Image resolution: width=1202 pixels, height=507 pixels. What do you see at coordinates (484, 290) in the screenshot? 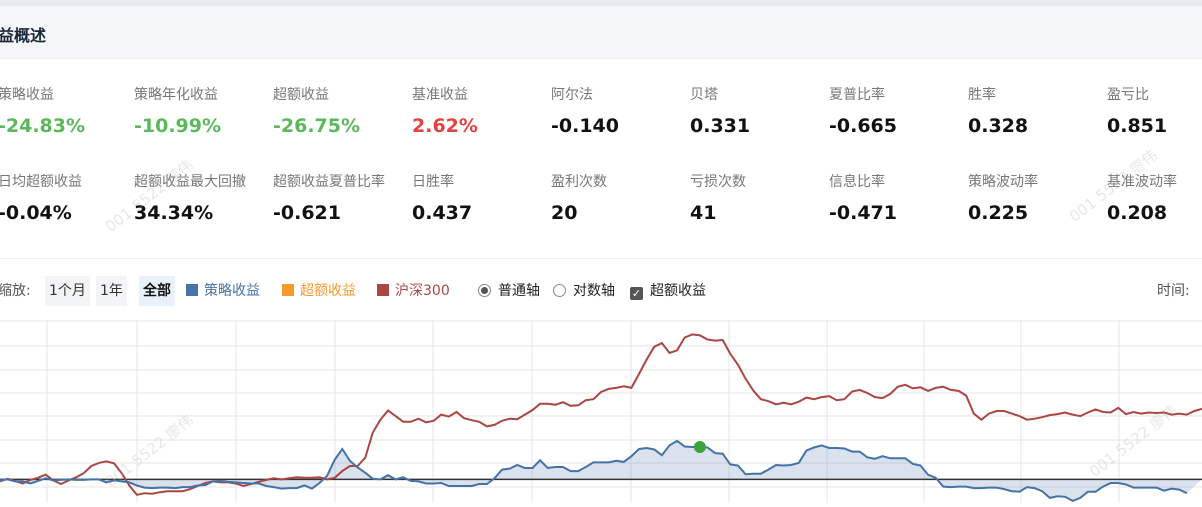
I see `radio-selected-icon` at bounding box center [484, 290].